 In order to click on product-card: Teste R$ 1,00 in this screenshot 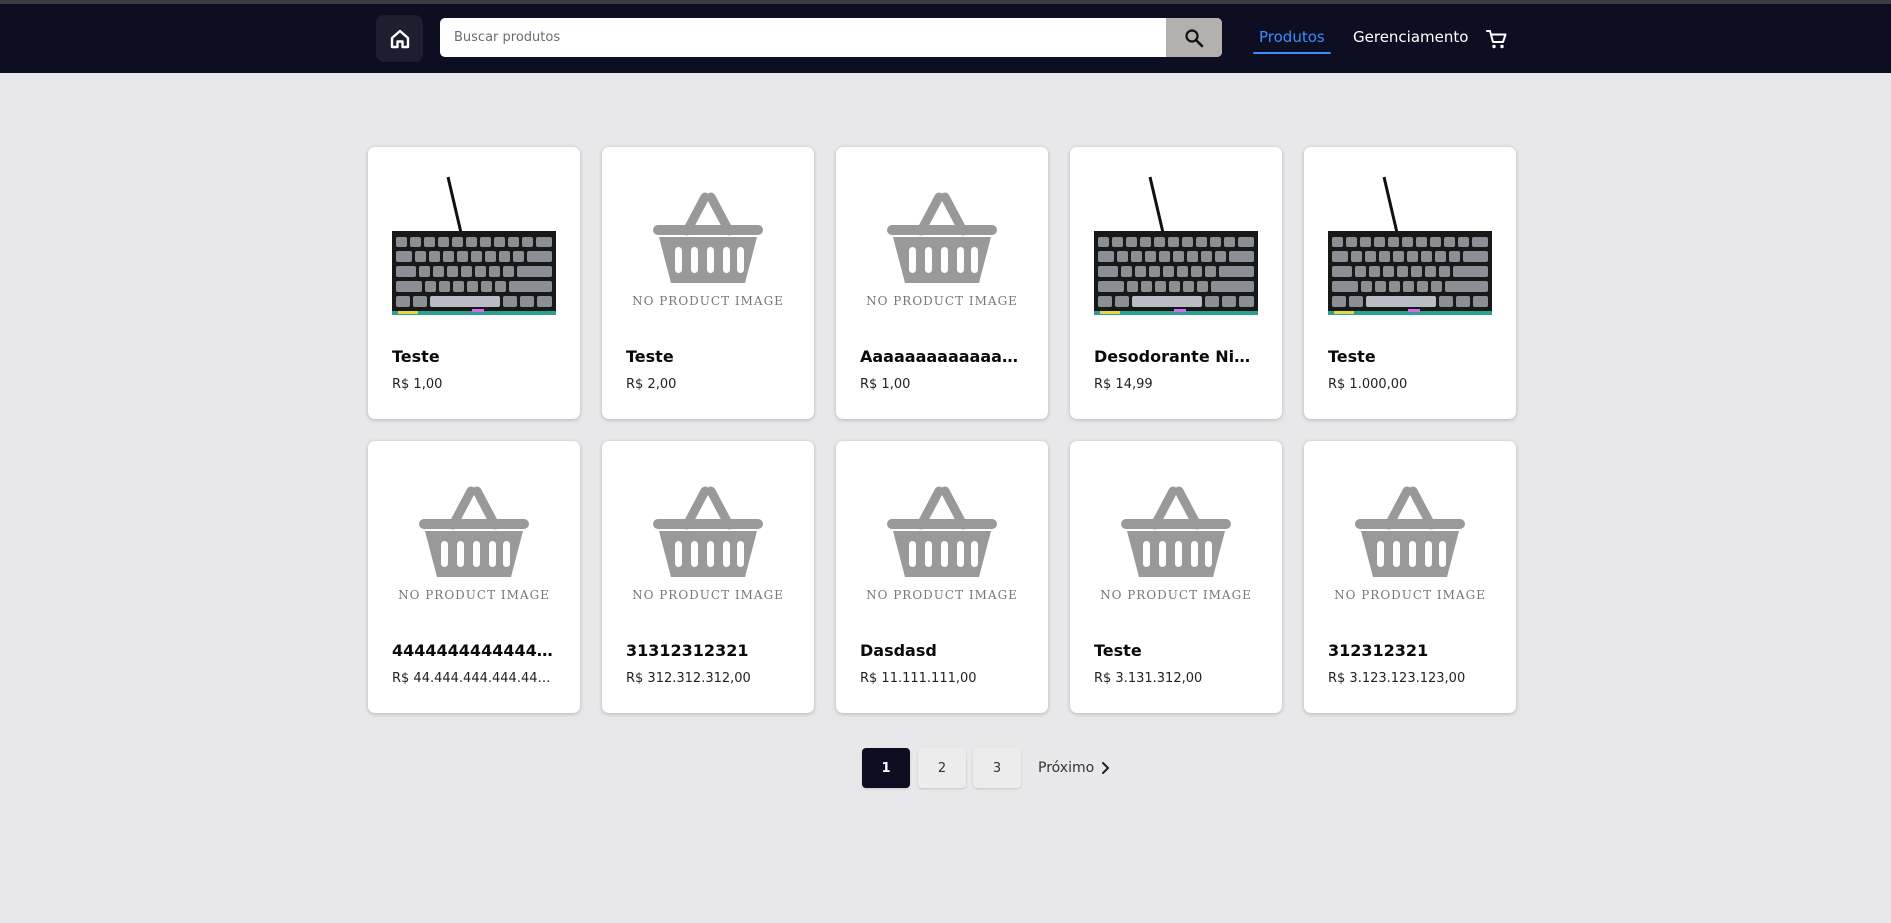, I will do `click(474, 283)`.